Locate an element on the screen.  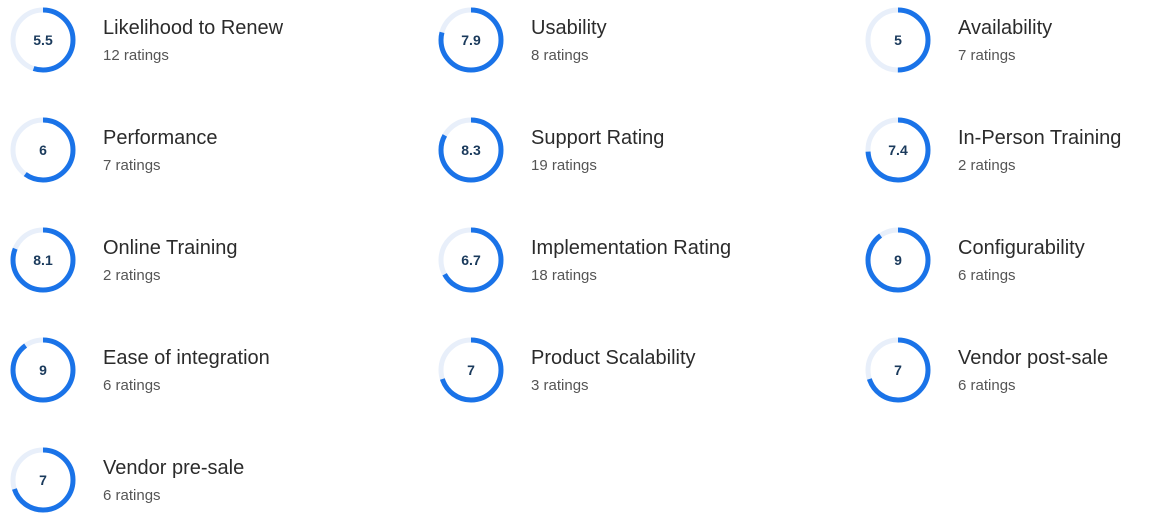
metric-name: Product Scalability is located at coordinates (613, 358).